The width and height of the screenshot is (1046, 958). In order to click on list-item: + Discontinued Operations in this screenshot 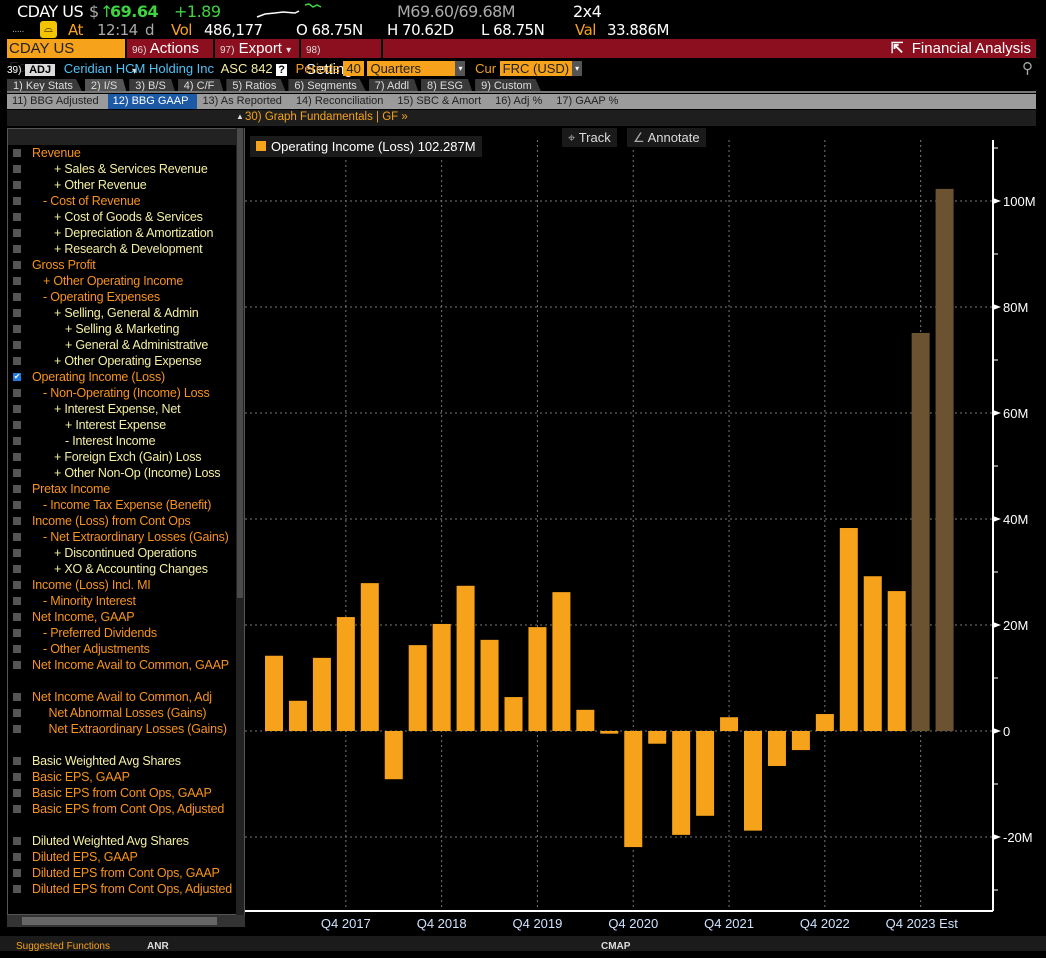, I will do `click(123, 553)`.